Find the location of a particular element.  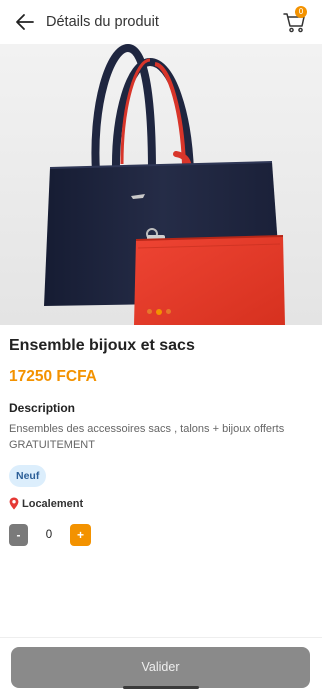

shopping-cart-icon is located at coordinates (295, 26).